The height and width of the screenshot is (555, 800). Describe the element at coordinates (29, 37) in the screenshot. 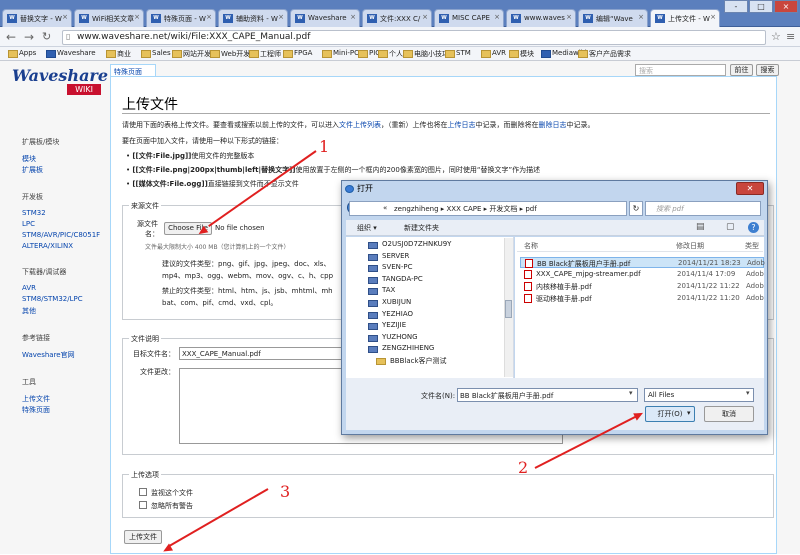

I see `forward-icon: →` at that location.